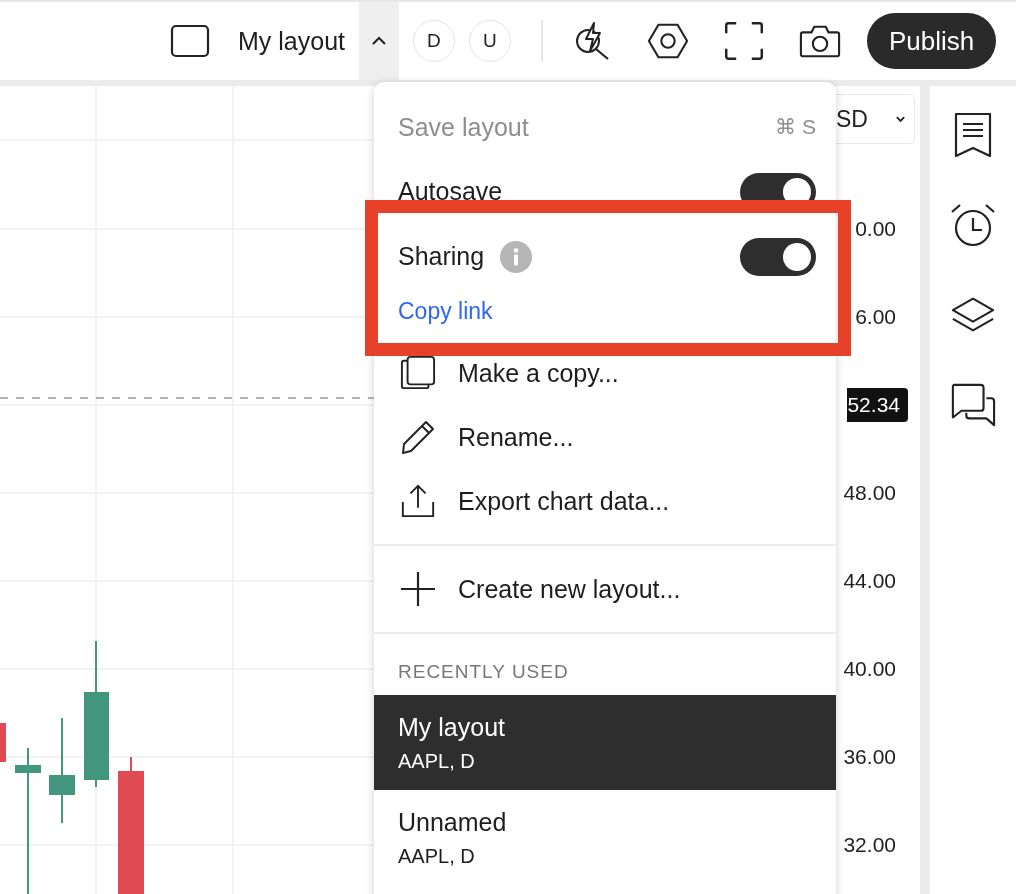  I want to click on chat-bubbles-icon, so click(973, 405).